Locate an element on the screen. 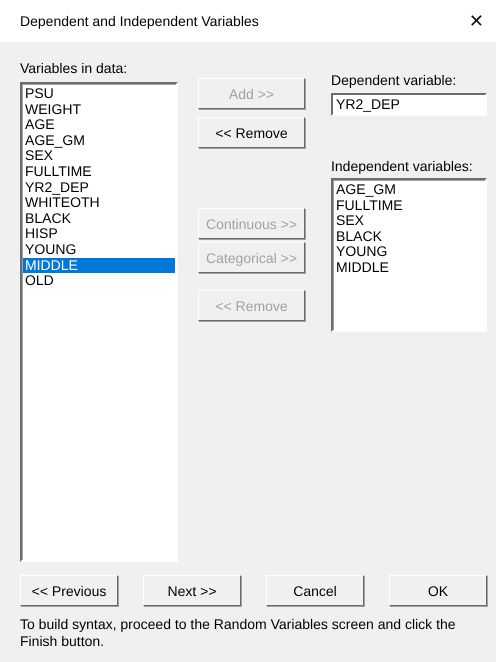 This screenshot has height=662, width=496. close-button: ✕ is located at coordinates (476, 21).